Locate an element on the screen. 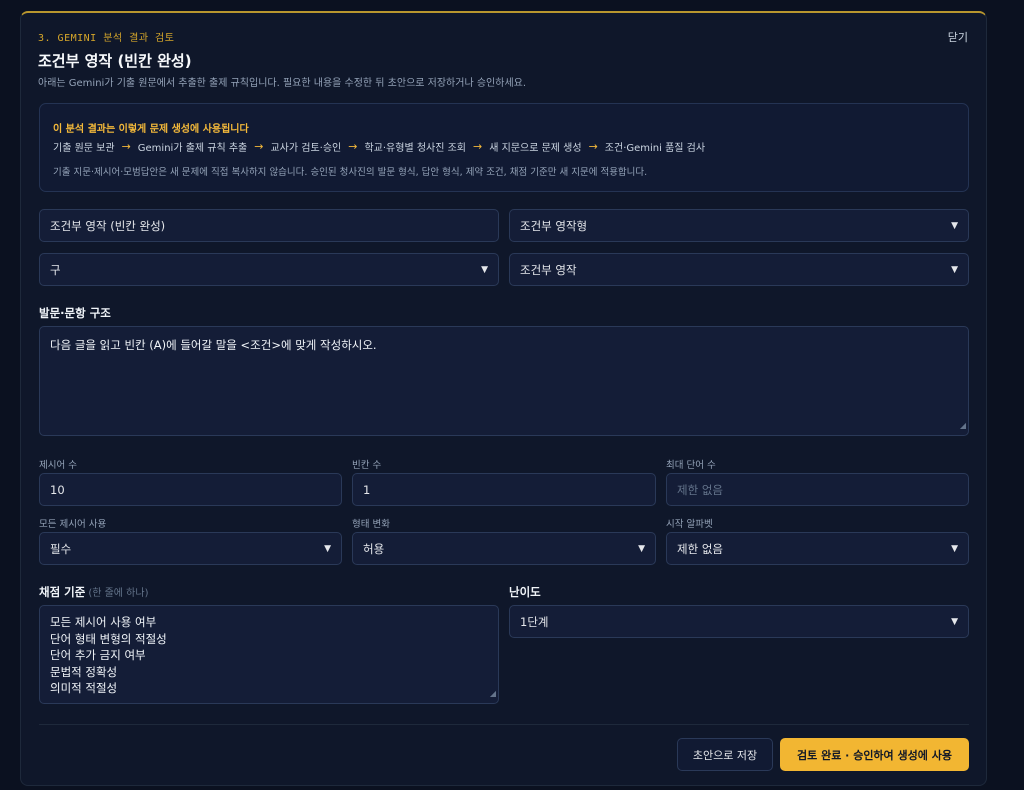  blank-count-label: 빈칸 수 is located at coordinates (367, 465).